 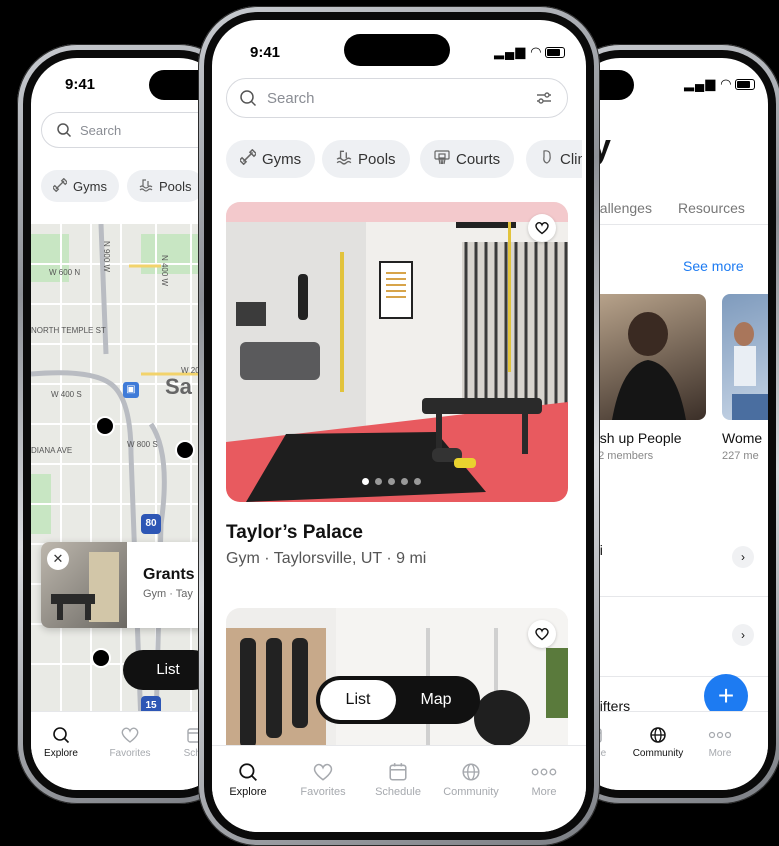 I want to click on chip-climbing: Clim, so click(x=556, y=159).